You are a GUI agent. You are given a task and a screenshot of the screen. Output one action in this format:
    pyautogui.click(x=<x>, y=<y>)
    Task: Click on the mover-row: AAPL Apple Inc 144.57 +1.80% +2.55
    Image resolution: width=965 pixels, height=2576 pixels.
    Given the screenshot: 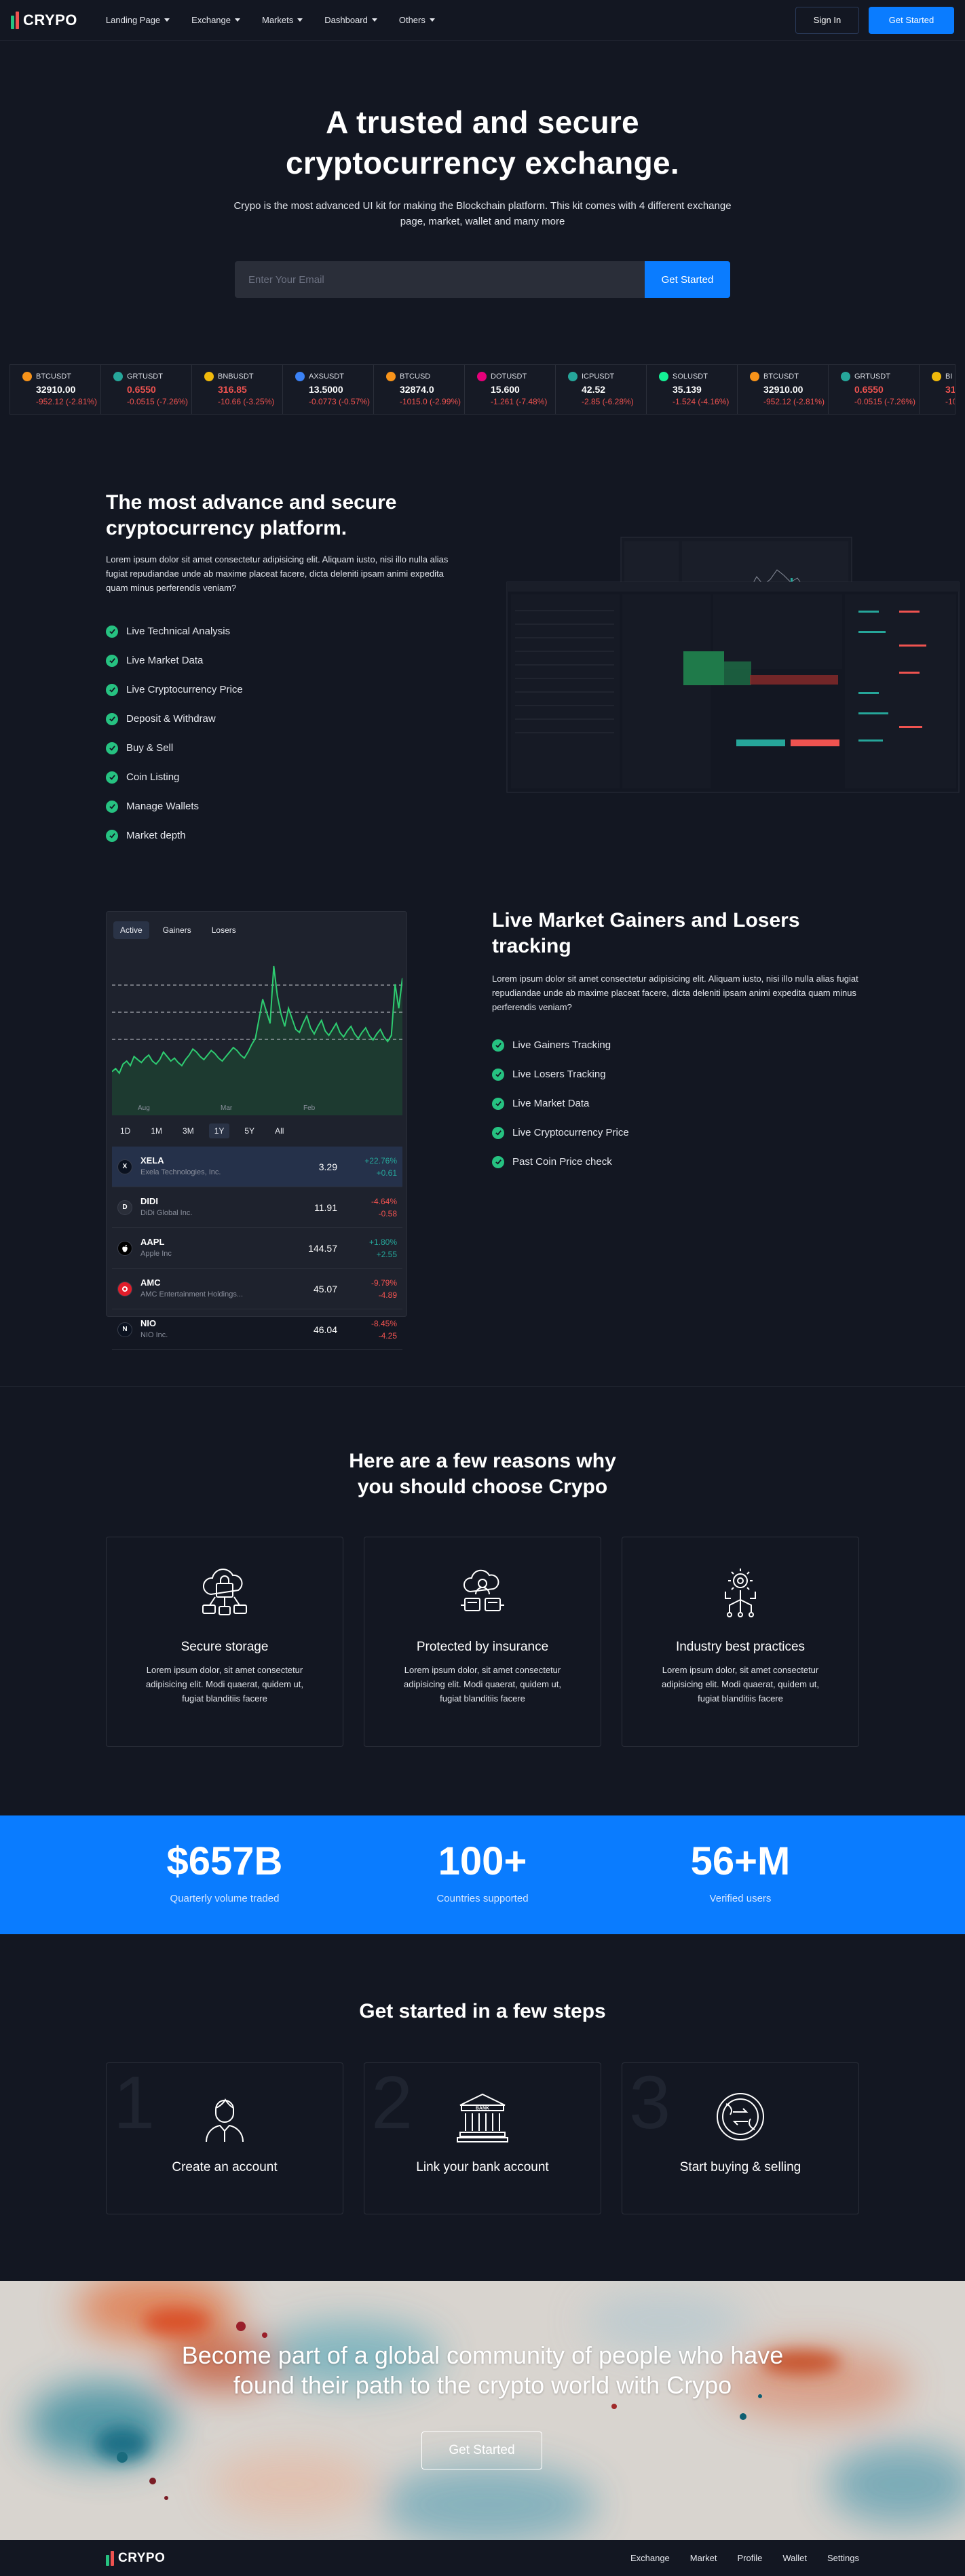 What is the action you would take?
    pyautogui.click(x=257, y=1248)
    